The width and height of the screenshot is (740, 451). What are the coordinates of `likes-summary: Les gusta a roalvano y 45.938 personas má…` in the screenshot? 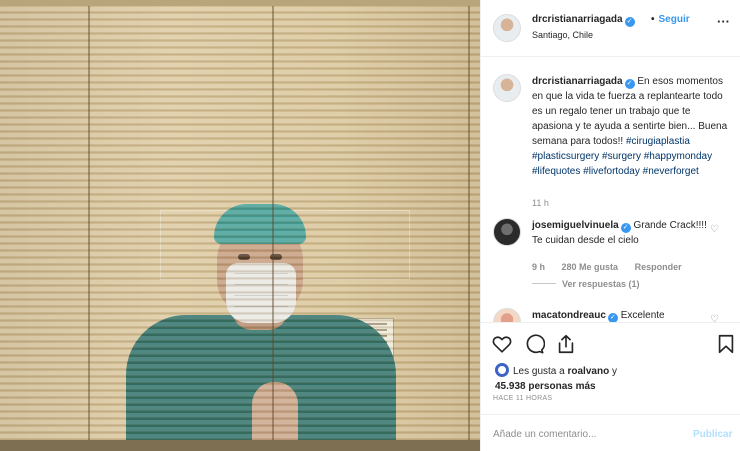 It's located at (615, 378).